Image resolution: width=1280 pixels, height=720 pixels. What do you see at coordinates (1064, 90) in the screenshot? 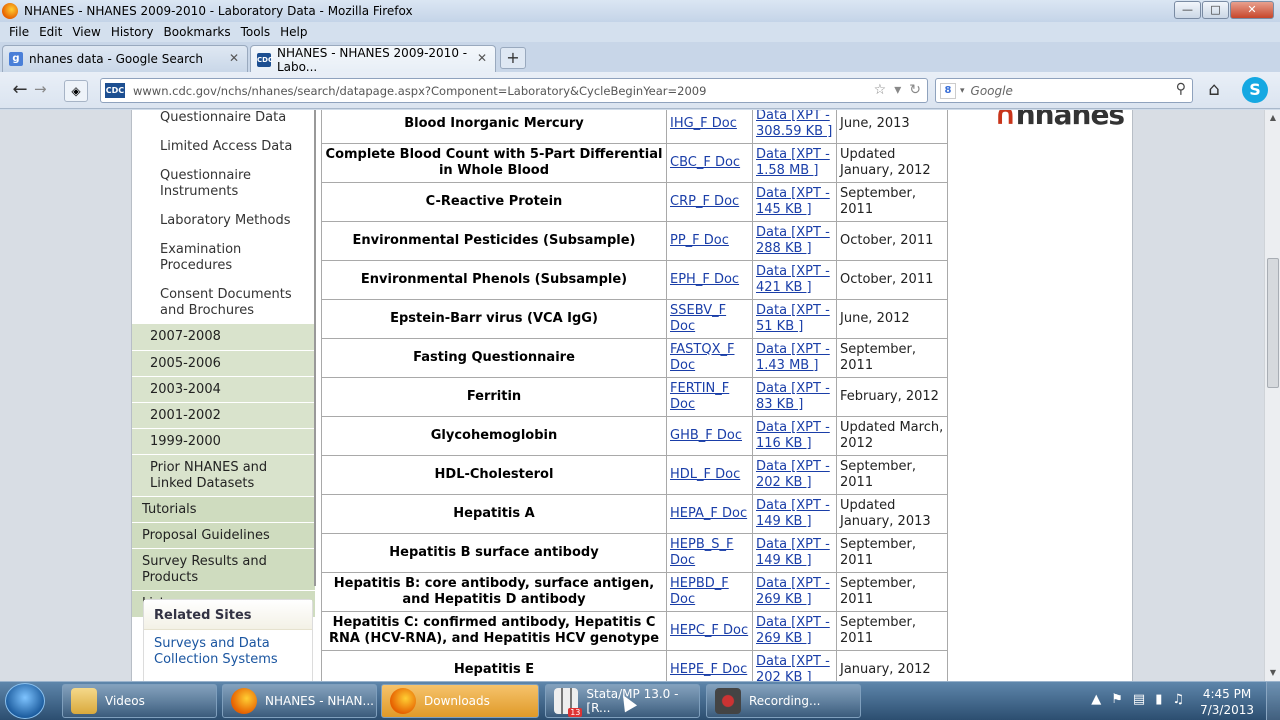
I see `search-box: 8 ▾ Google ⚲` at bounding box center [1064, 90].